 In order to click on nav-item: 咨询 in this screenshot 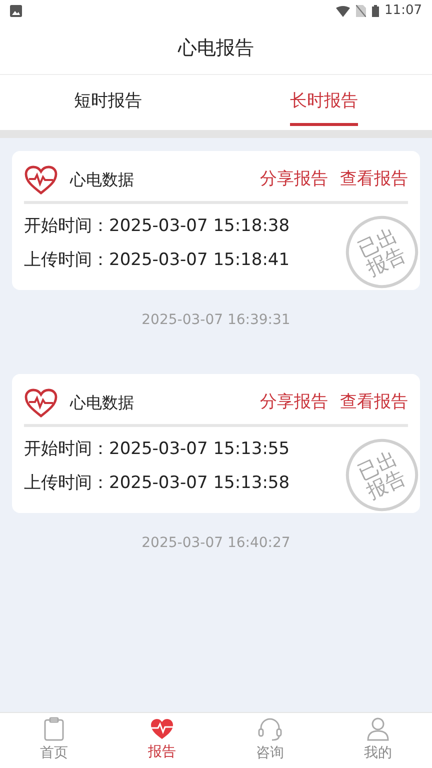, I will do `click(270, 740)`.